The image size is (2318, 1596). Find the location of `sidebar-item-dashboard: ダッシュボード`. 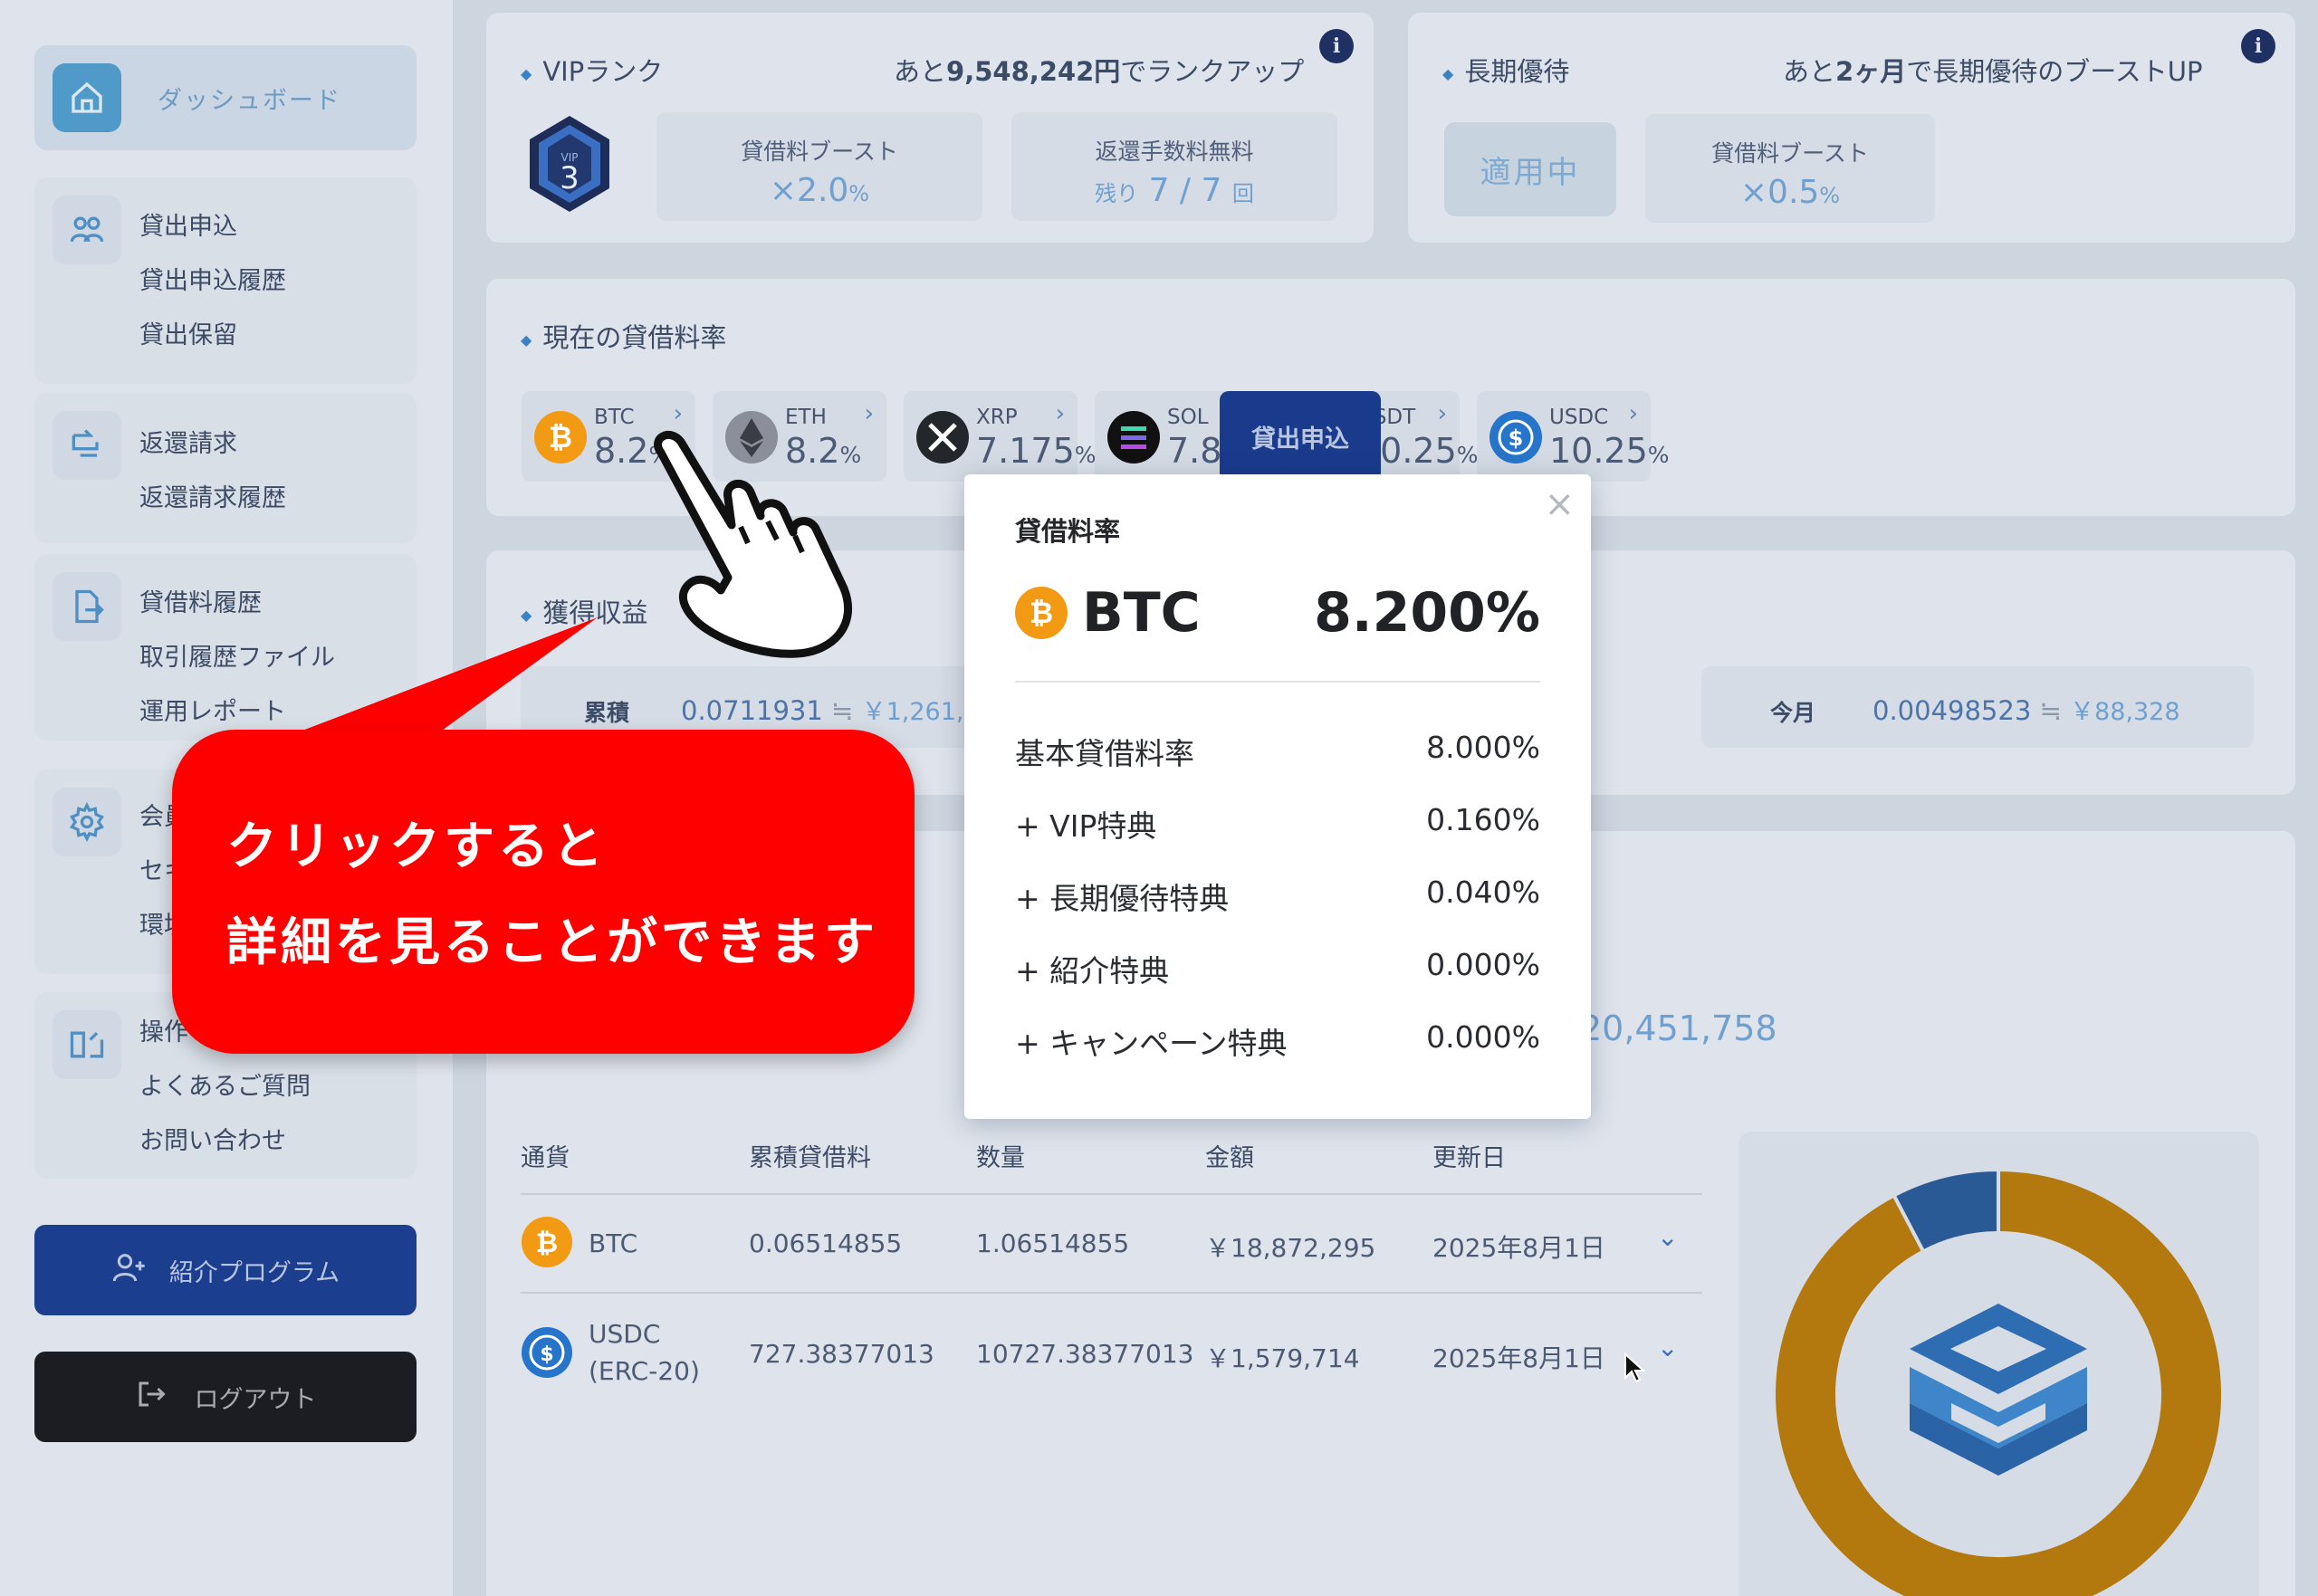

sidebar-item-dashboard: ダッシュボード is located at coordinates (226, 97).